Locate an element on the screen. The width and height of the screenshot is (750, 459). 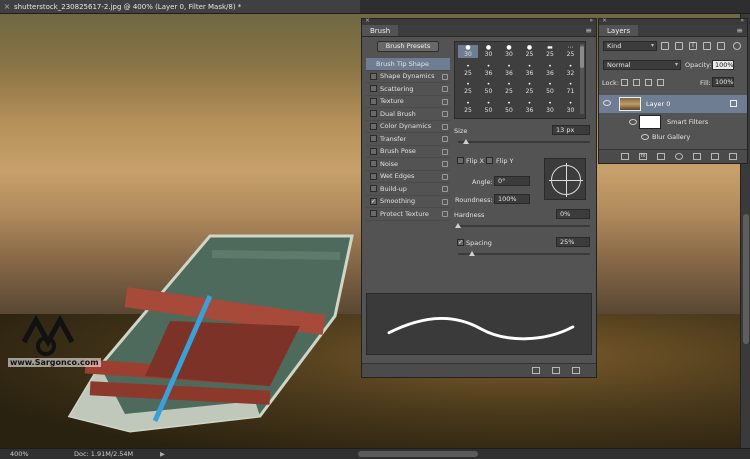
flip-y-checkbox is located at coordinates (489, 160).